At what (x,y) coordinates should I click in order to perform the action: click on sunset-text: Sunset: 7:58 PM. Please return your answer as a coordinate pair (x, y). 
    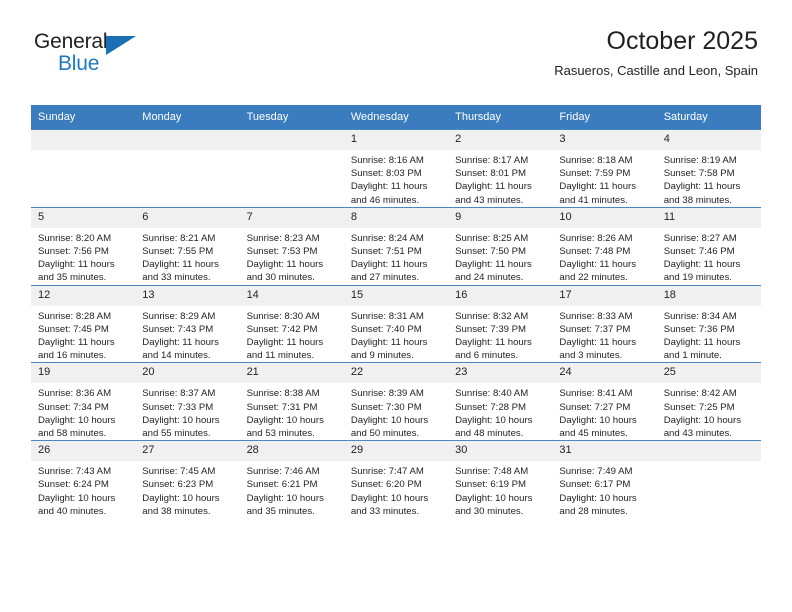
    Looking at the image, I should click on (699, 174).